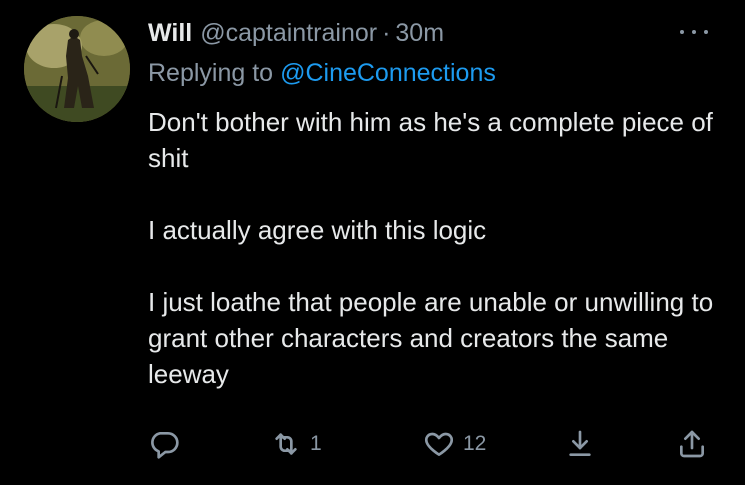 The image size is (745, 485). I want to click on replying-to-mention: @CineConnections, so click(388, 73).